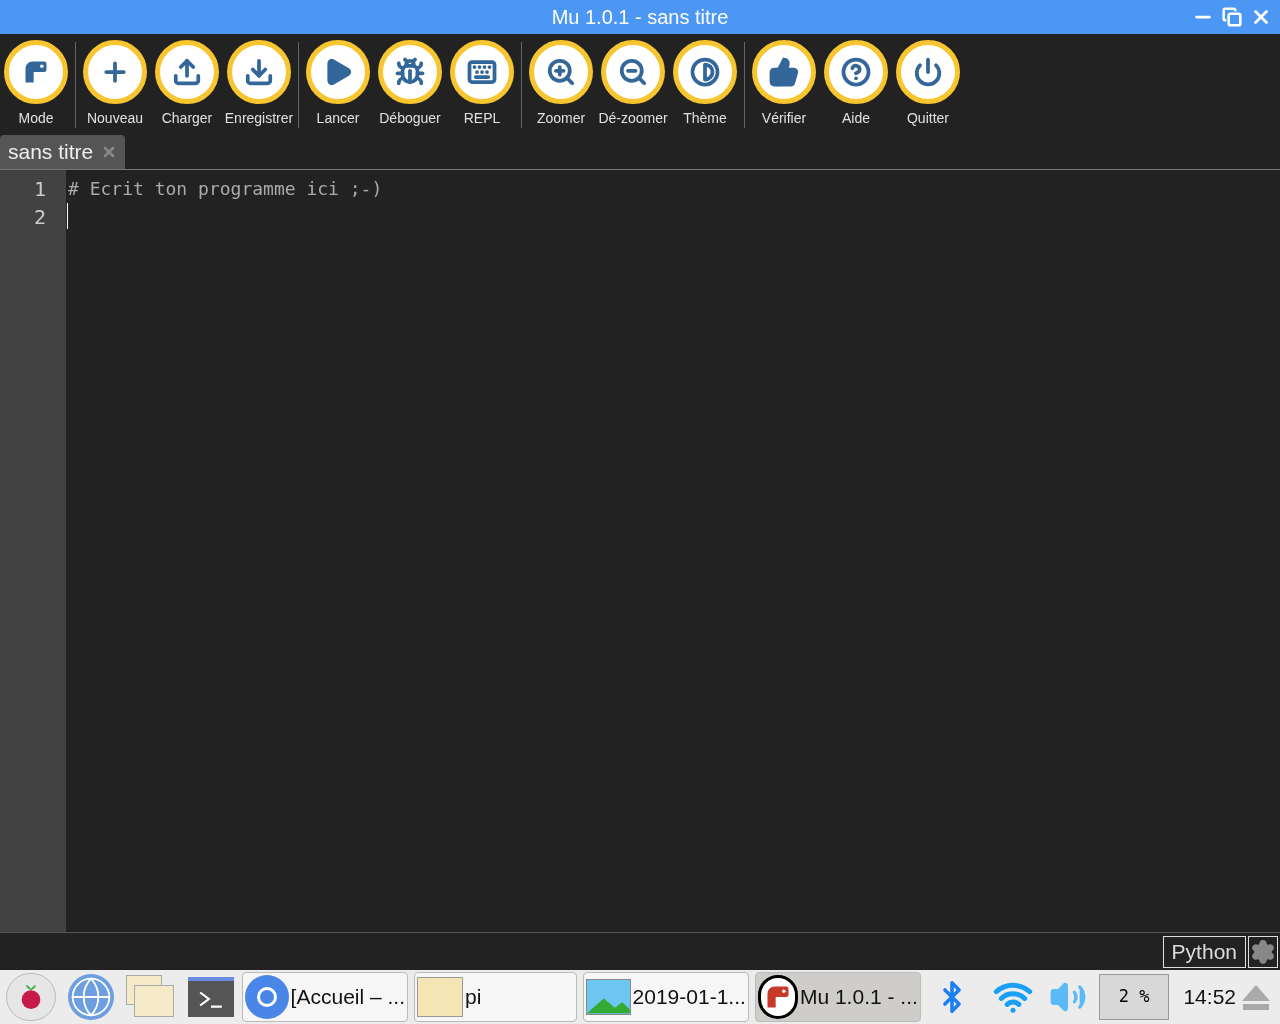 This screenshot has height=1024, width=1280. What do you see at coordinates (1256, 997) in the screenshot?
I see `eject-icon` at bounding box center [1256, 997].